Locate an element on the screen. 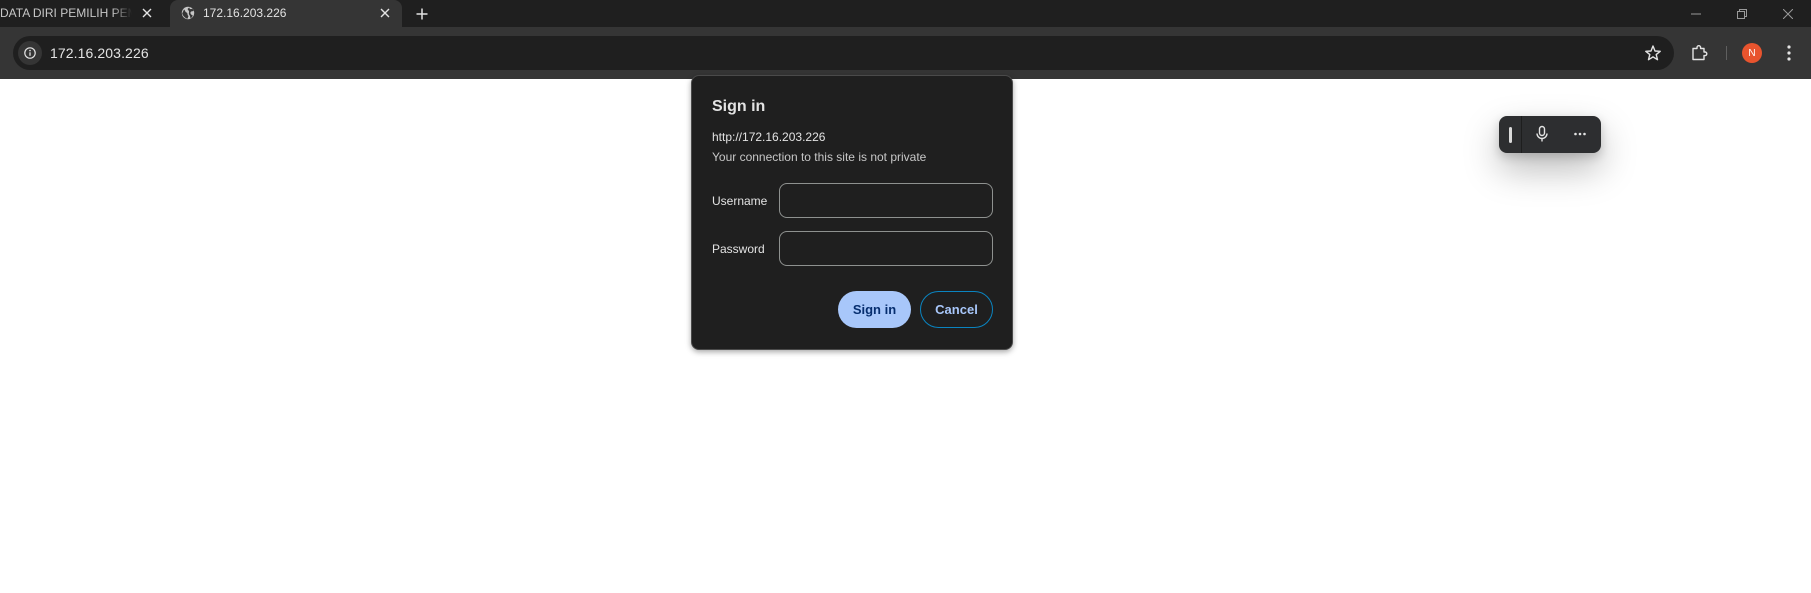 The height and width of the screenshot is (593, 1811). restore-button is located at coordinates (1742, 13).